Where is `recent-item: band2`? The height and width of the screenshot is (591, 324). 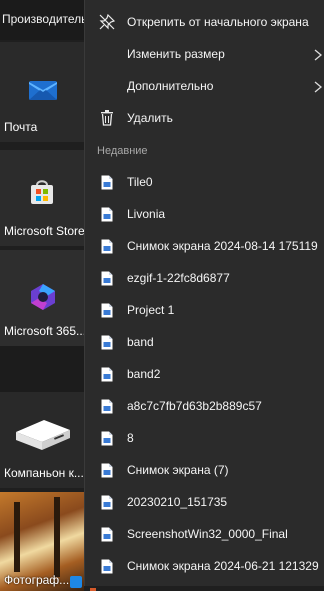
recent-item: band2 is located at coordinates (204, 374).